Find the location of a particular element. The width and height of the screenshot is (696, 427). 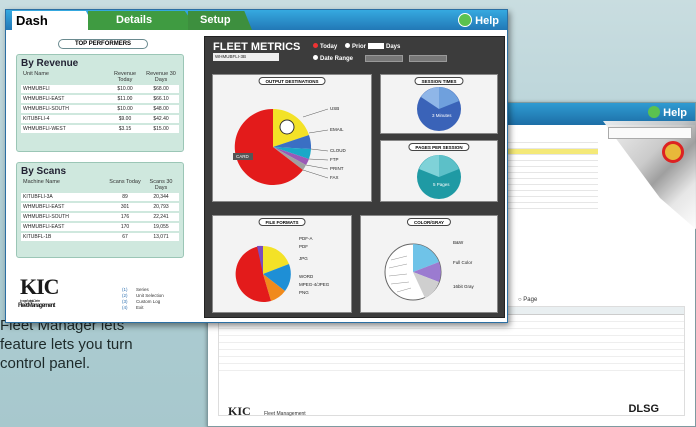

chart-label: PDF-A is located at coordinates (306, 238).